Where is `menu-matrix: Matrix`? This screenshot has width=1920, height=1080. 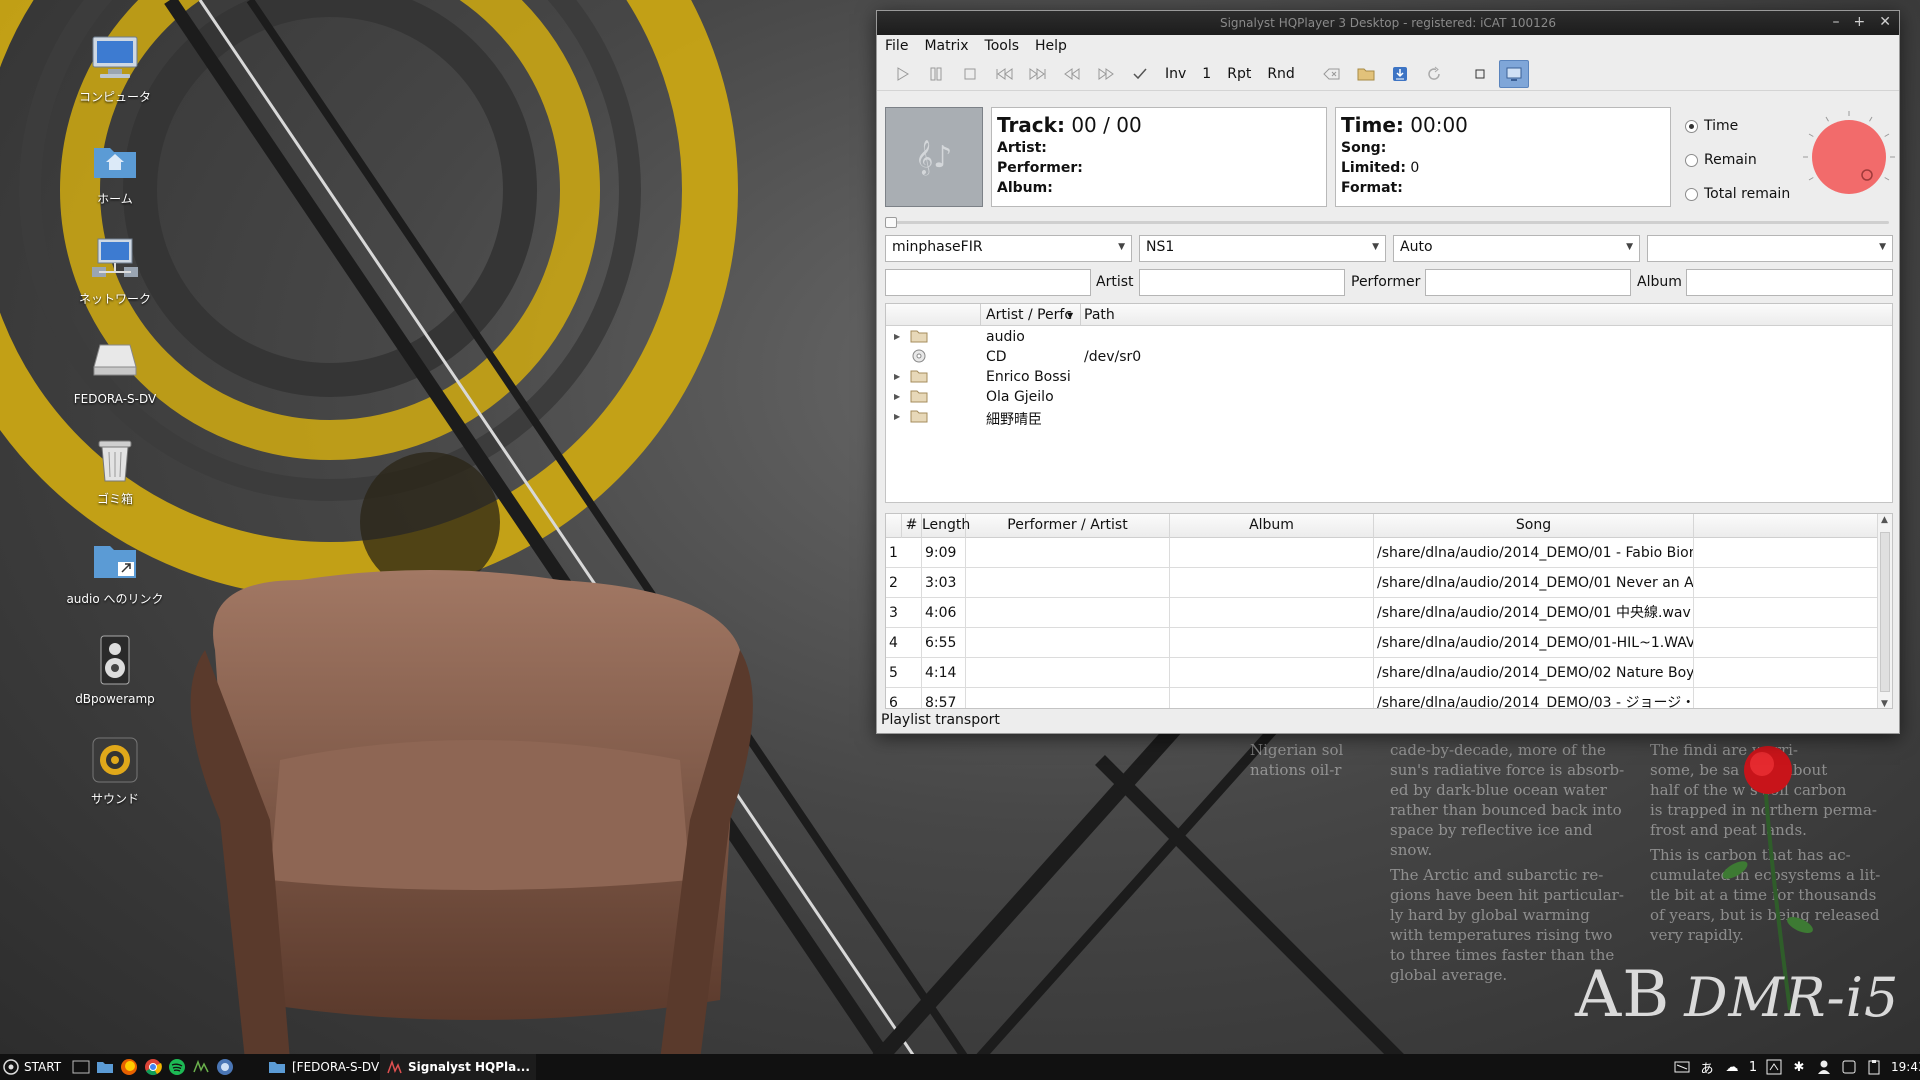 menu-matrix: Matrix is located at coordinates (946, 46).